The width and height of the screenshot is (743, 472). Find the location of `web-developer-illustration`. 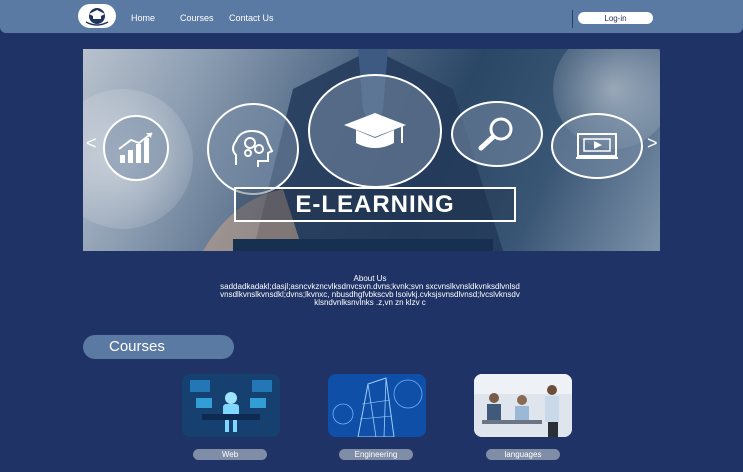

web-developer-illustration is located at coordinates (231, 405).